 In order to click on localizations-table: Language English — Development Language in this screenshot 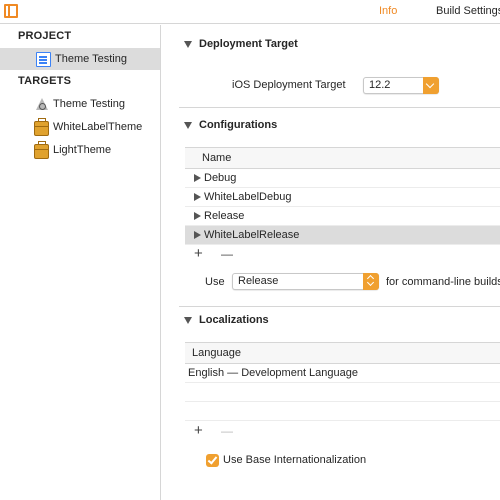, I will do `click(342, 381)`.